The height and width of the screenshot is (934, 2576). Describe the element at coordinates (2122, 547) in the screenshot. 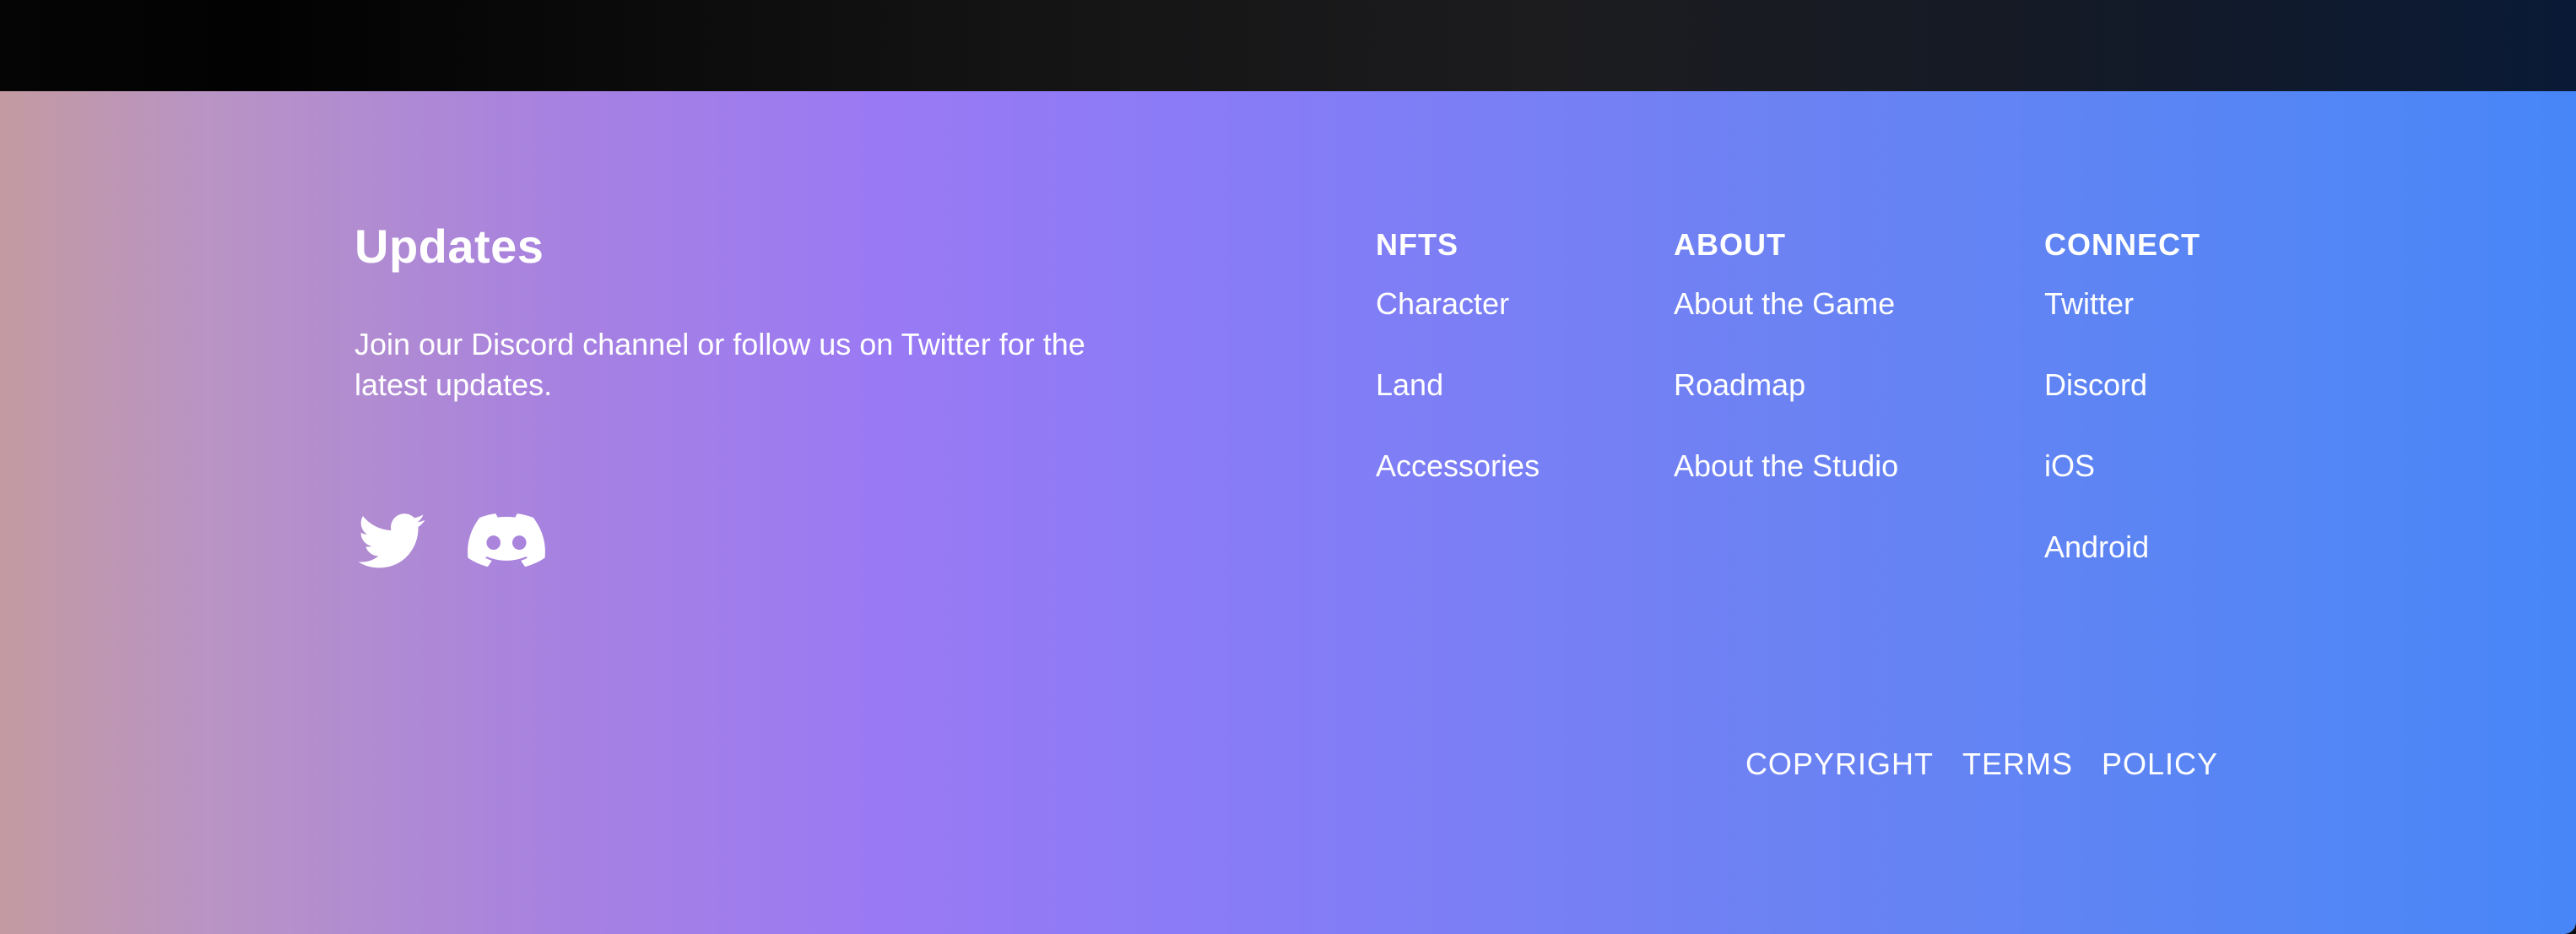

I see `link-android: Android` at that location.